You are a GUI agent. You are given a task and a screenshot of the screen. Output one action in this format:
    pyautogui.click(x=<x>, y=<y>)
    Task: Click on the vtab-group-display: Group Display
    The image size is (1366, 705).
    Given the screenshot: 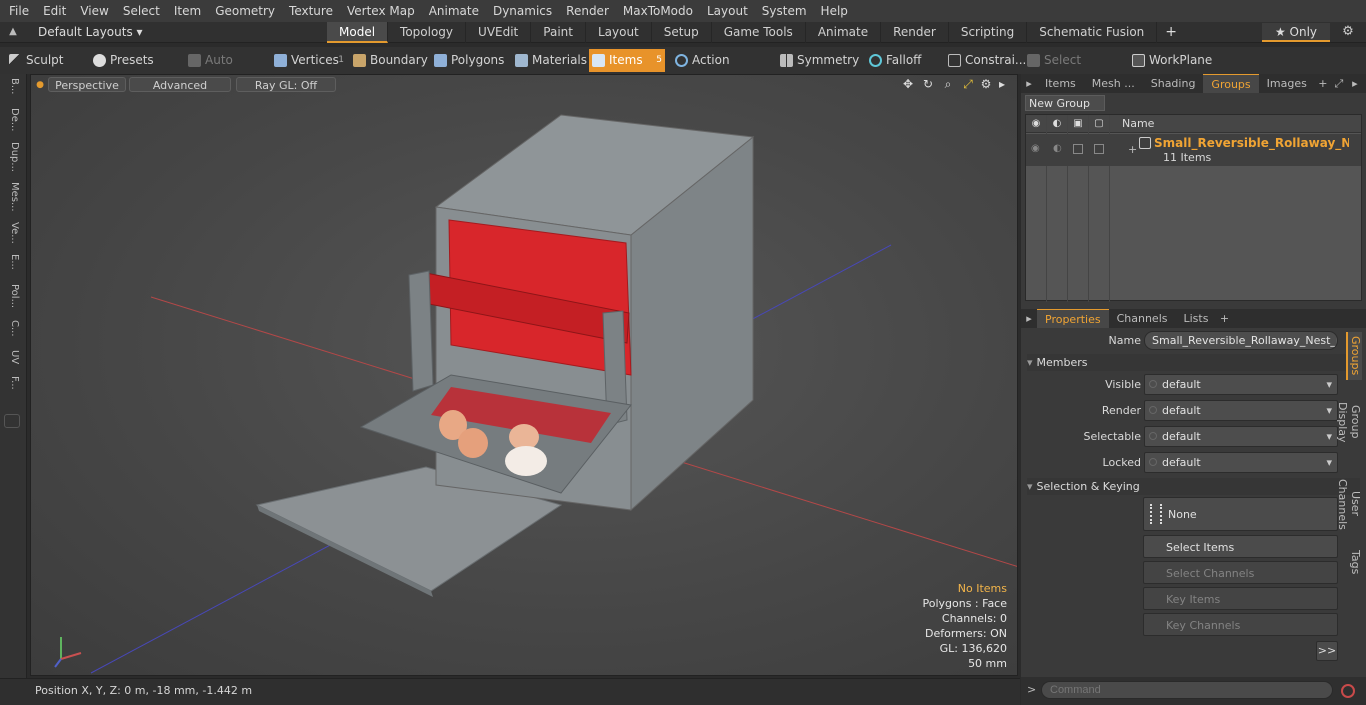 What is the action you would take?
    pyautogui.click(x=1349, y=422)
    